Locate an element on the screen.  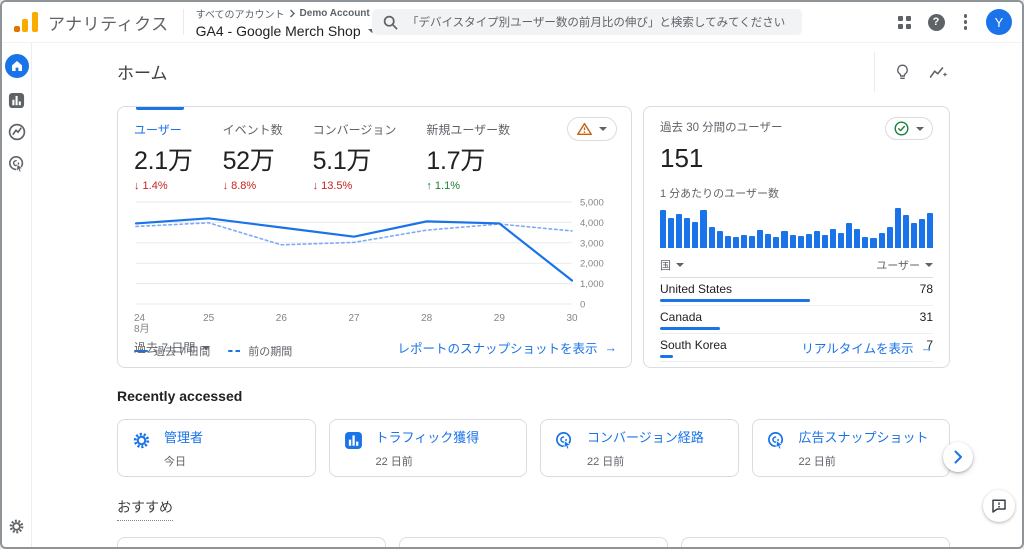
data-quality-button is located at coordinates (592, 129).